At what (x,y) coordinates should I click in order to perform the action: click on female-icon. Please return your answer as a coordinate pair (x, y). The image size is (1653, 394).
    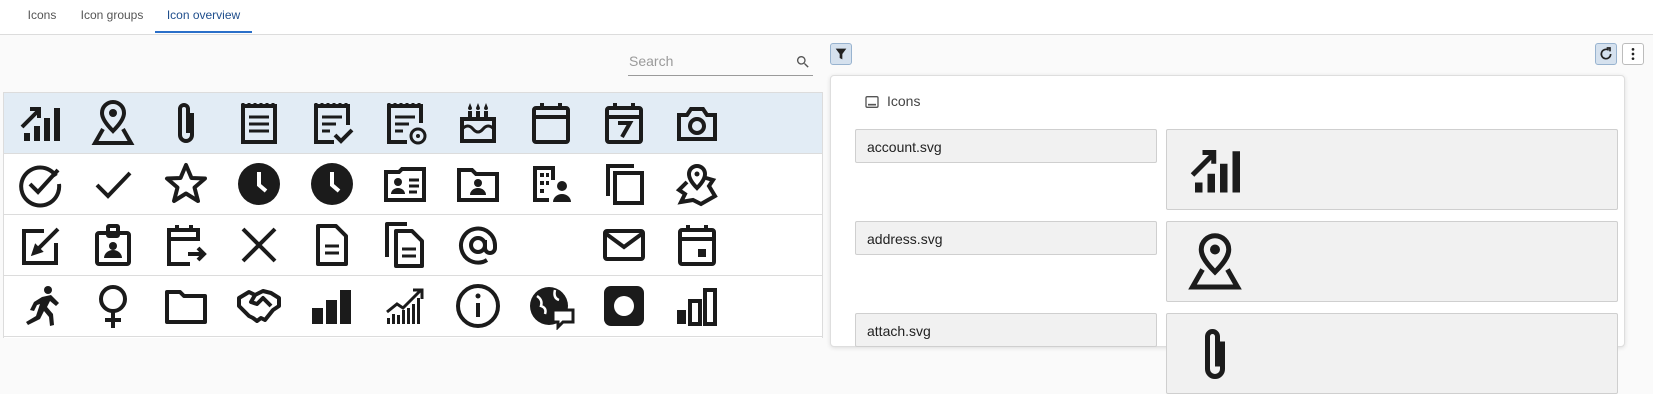
    Looking at the image, I should click on (113, 306).